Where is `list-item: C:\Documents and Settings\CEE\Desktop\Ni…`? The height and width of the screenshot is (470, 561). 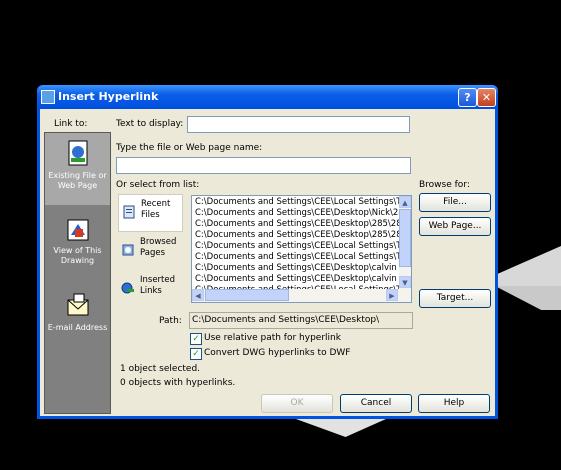 list-item: C:\Documents and Settings\CEE\Desktop\Ni… is located at coordinates (299, 213).